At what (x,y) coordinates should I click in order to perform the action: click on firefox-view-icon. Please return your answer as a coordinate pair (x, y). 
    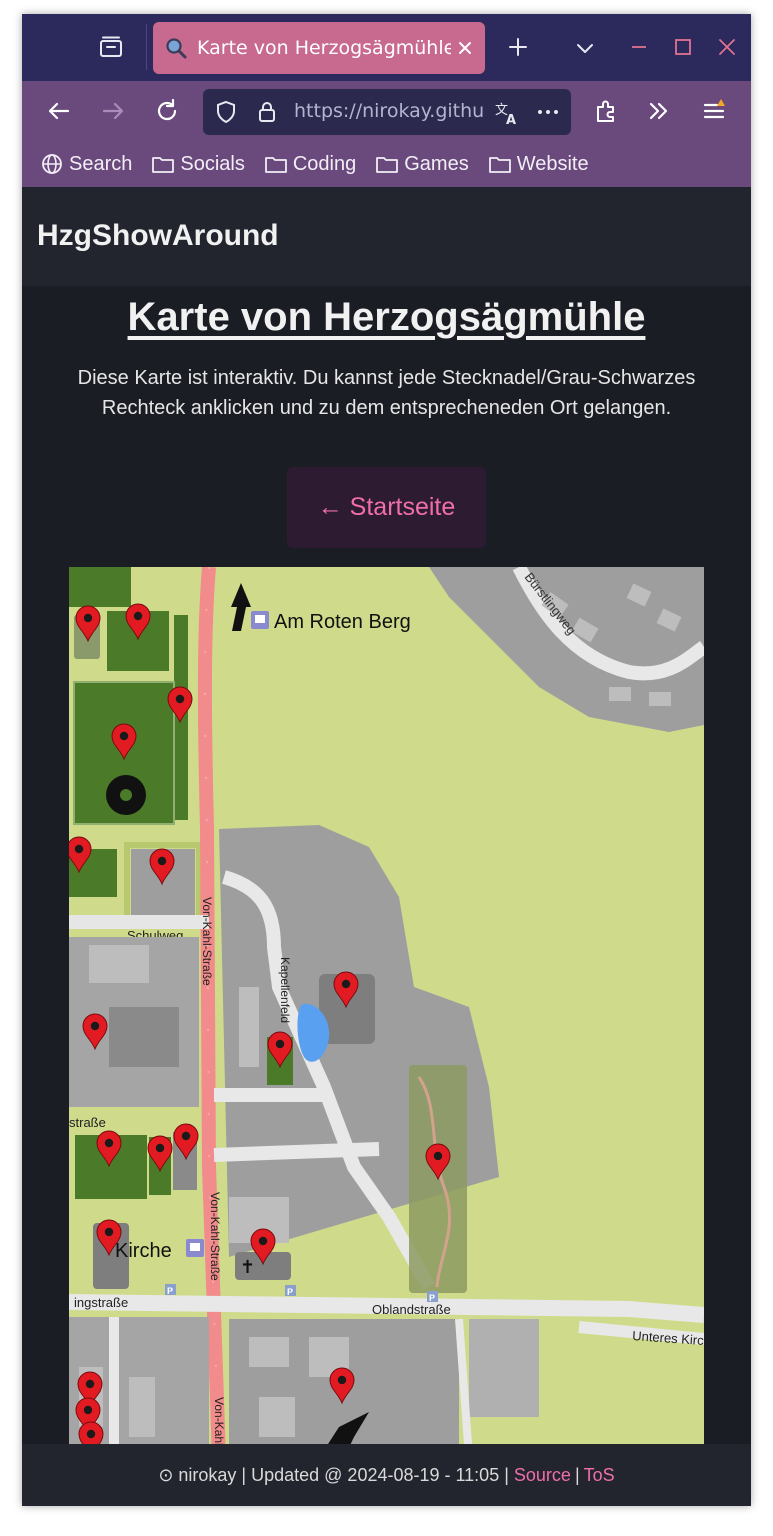
    Looking at the image, I should click on (111, 47).